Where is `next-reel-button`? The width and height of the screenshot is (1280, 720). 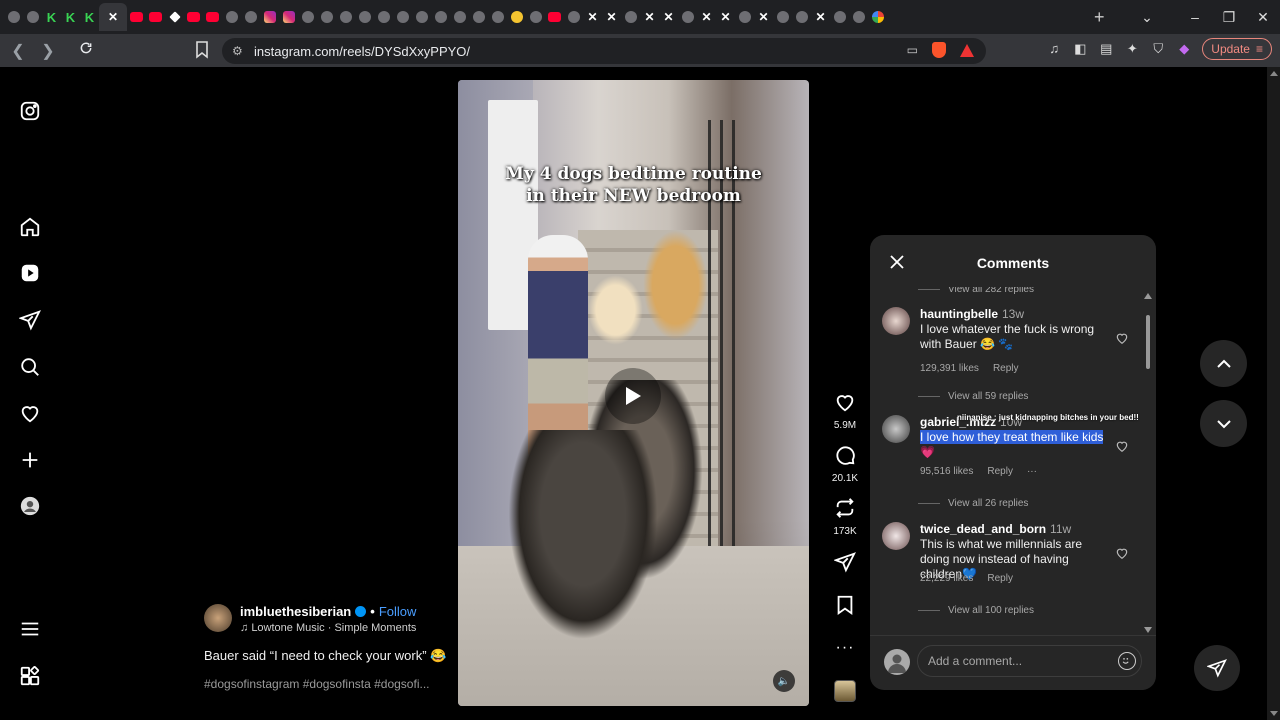 next-reel-button is located at coordinates (1223, 423).